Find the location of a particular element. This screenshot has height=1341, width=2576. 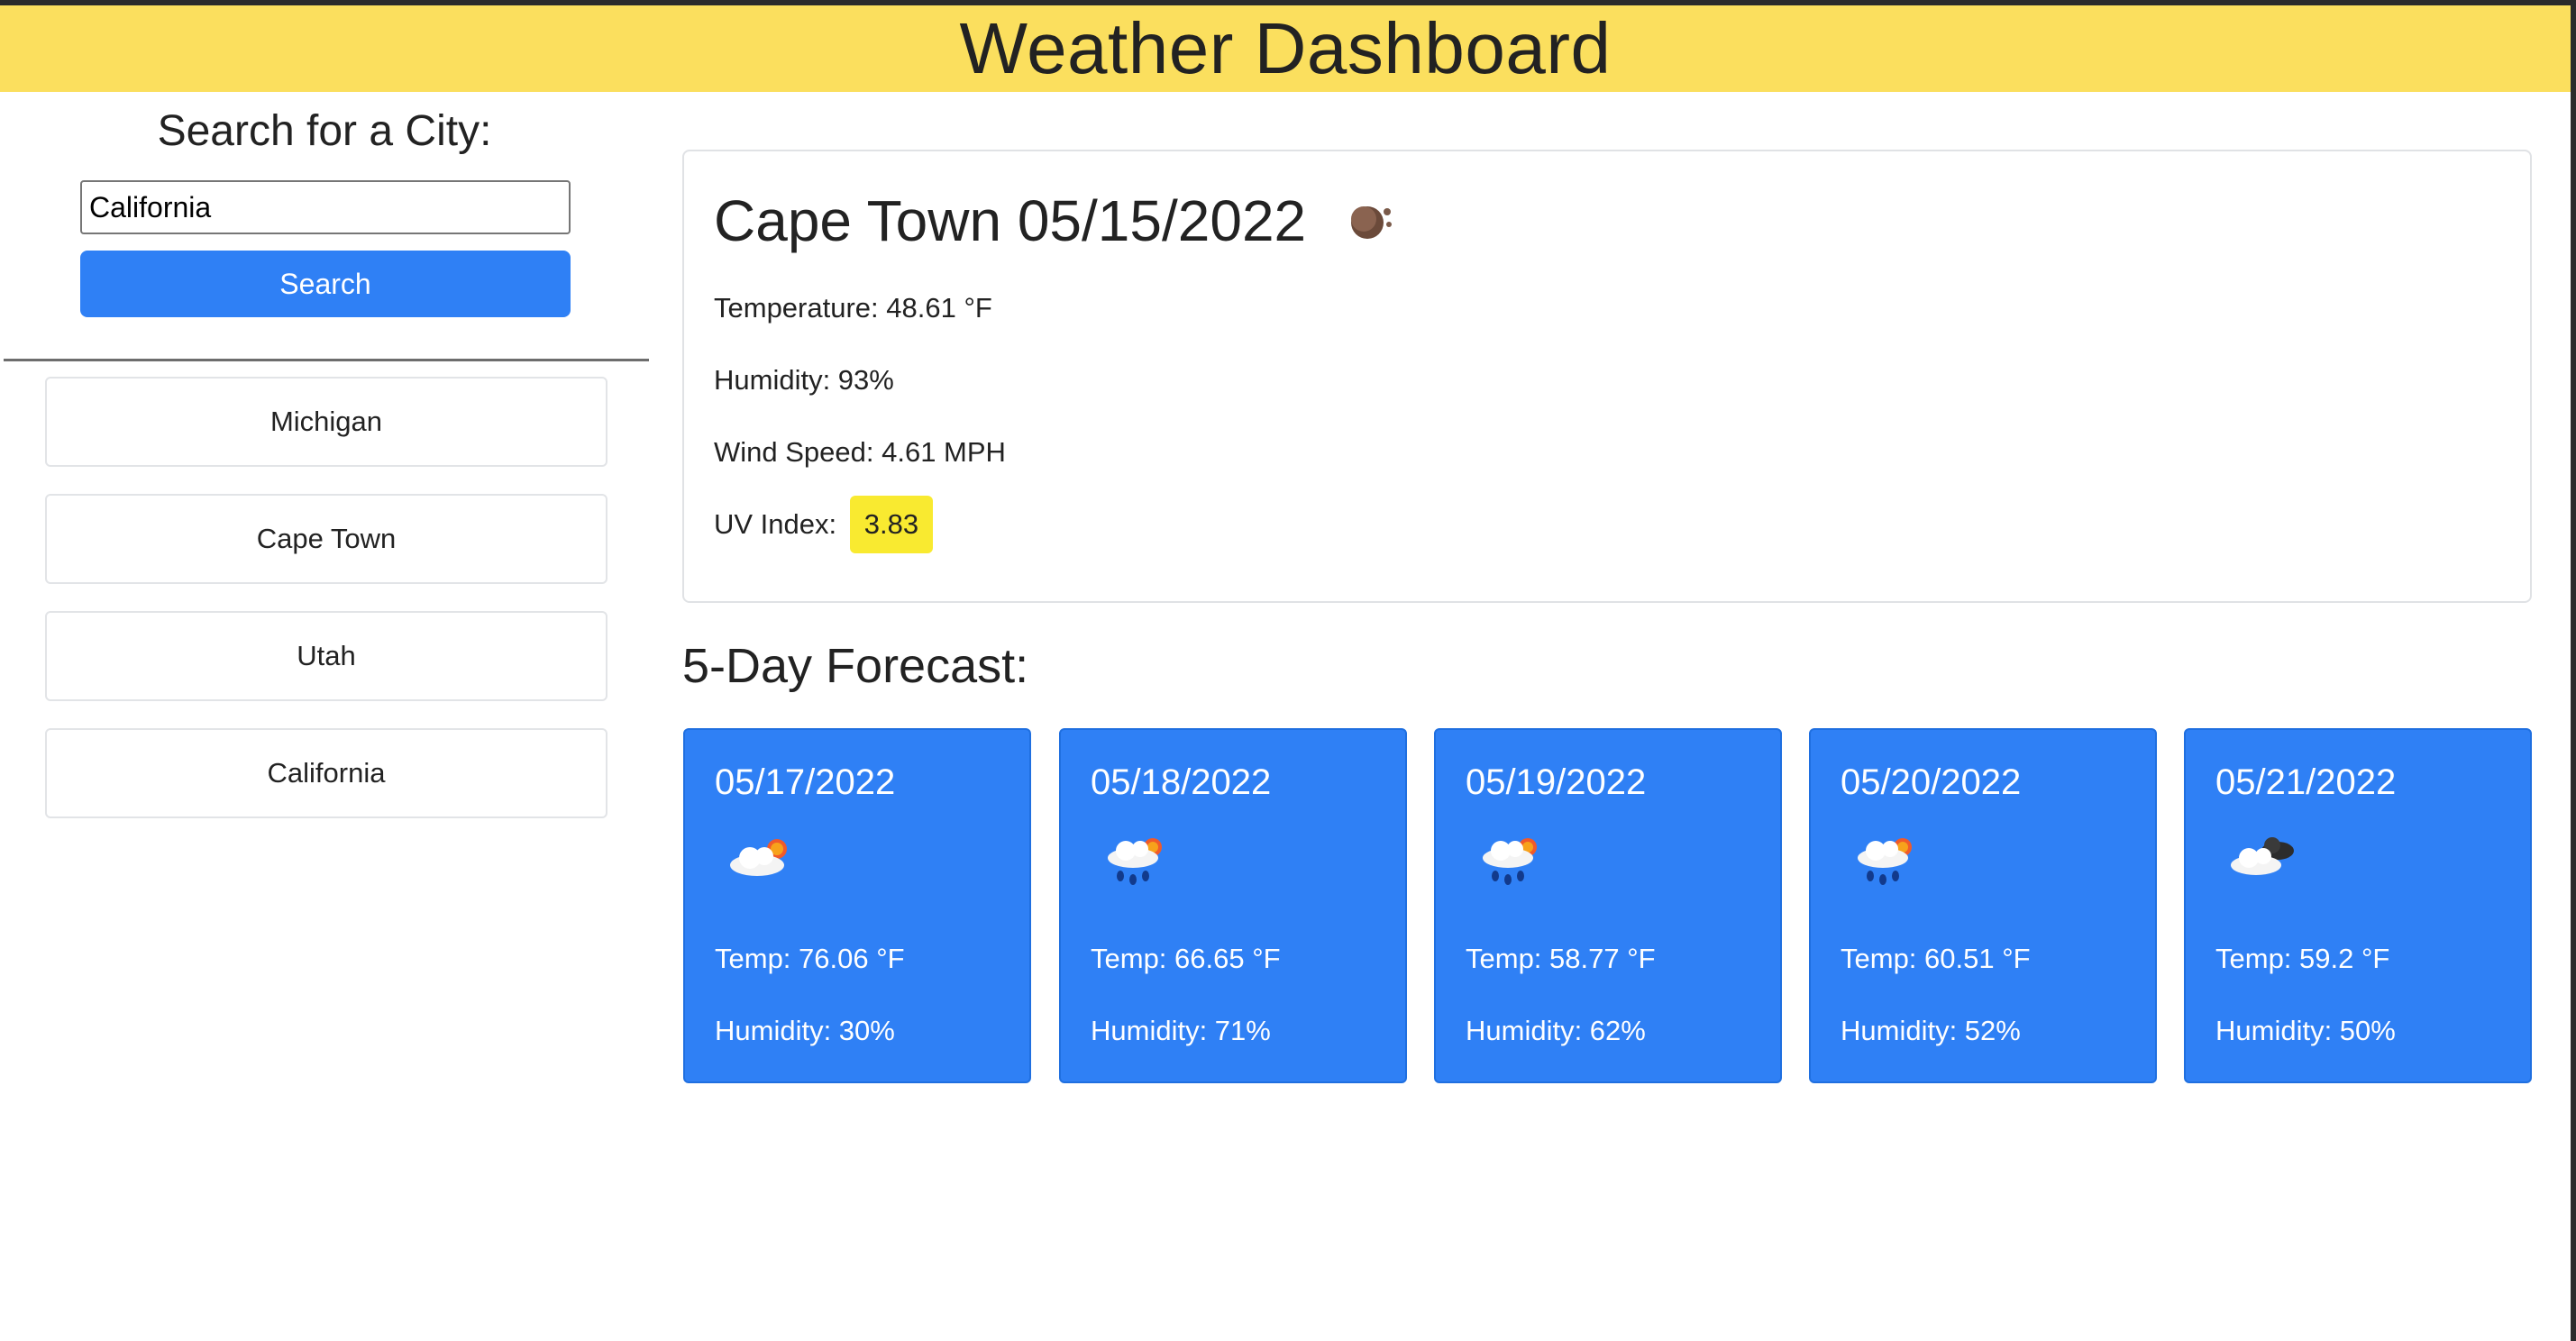

window-right-edge is located at coordinates (2573, 671).